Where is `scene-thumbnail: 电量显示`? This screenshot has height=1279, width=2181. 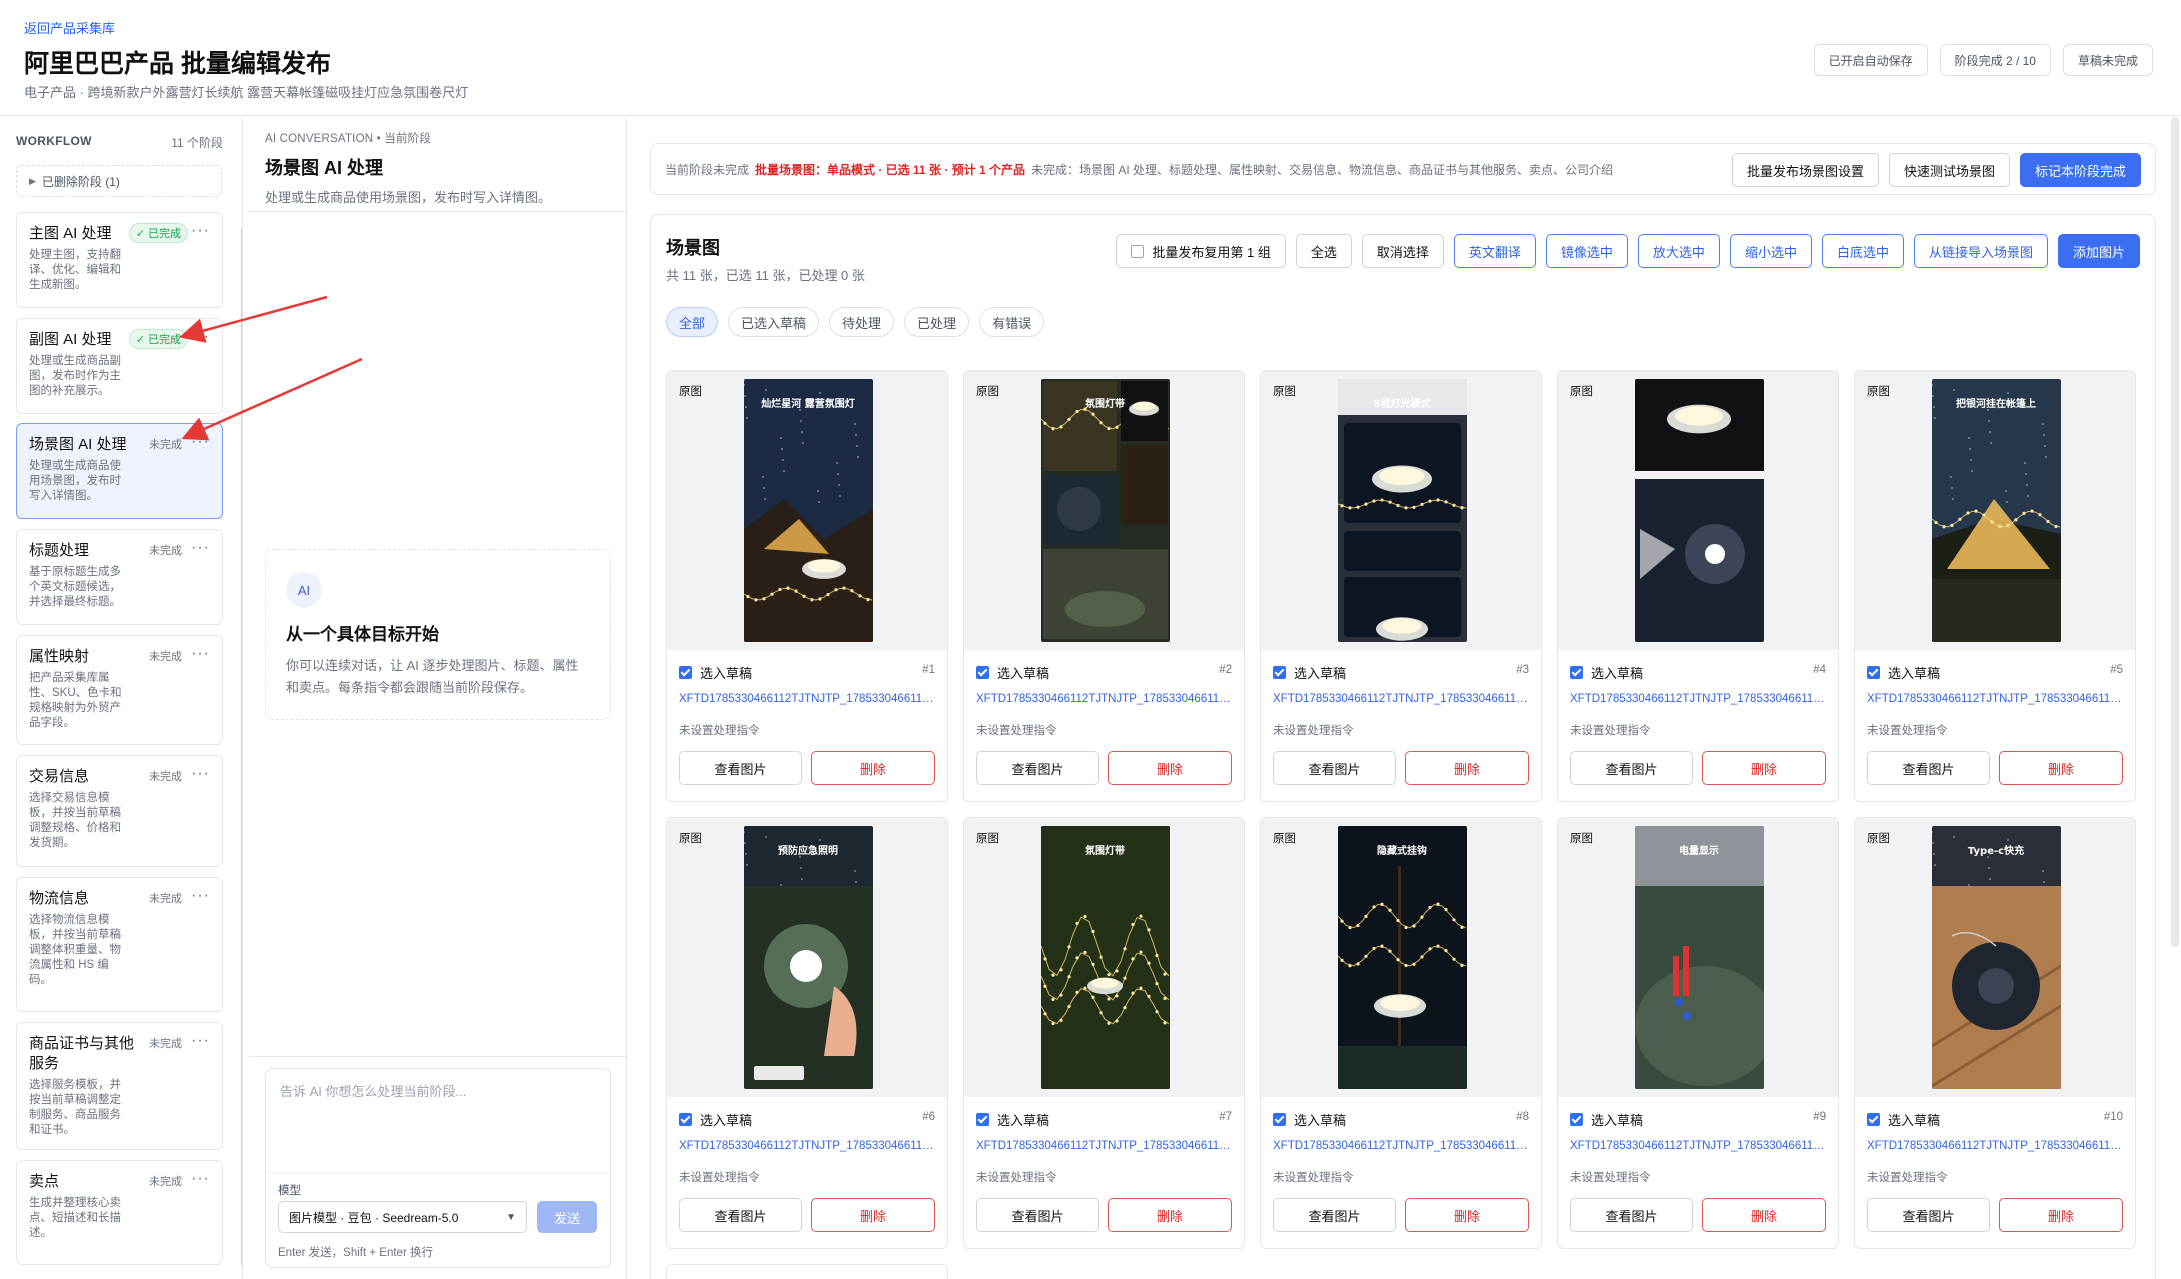
scene-thumbnail: 电量显示 is located at coordinates (1699, 957).